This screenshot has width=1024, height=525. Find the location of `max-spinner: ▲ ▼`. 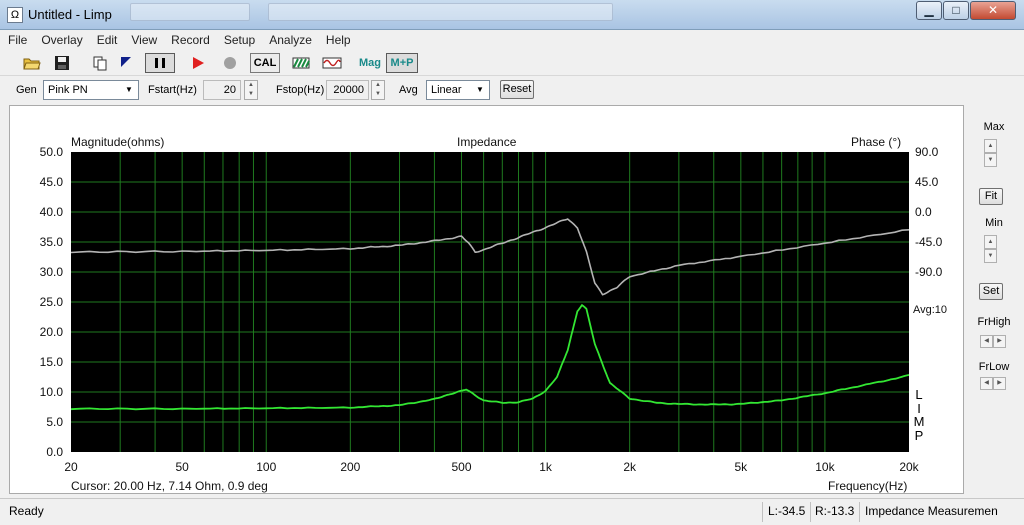

max-spinner: ▲ ▼ is located at coordinates (990, 153).